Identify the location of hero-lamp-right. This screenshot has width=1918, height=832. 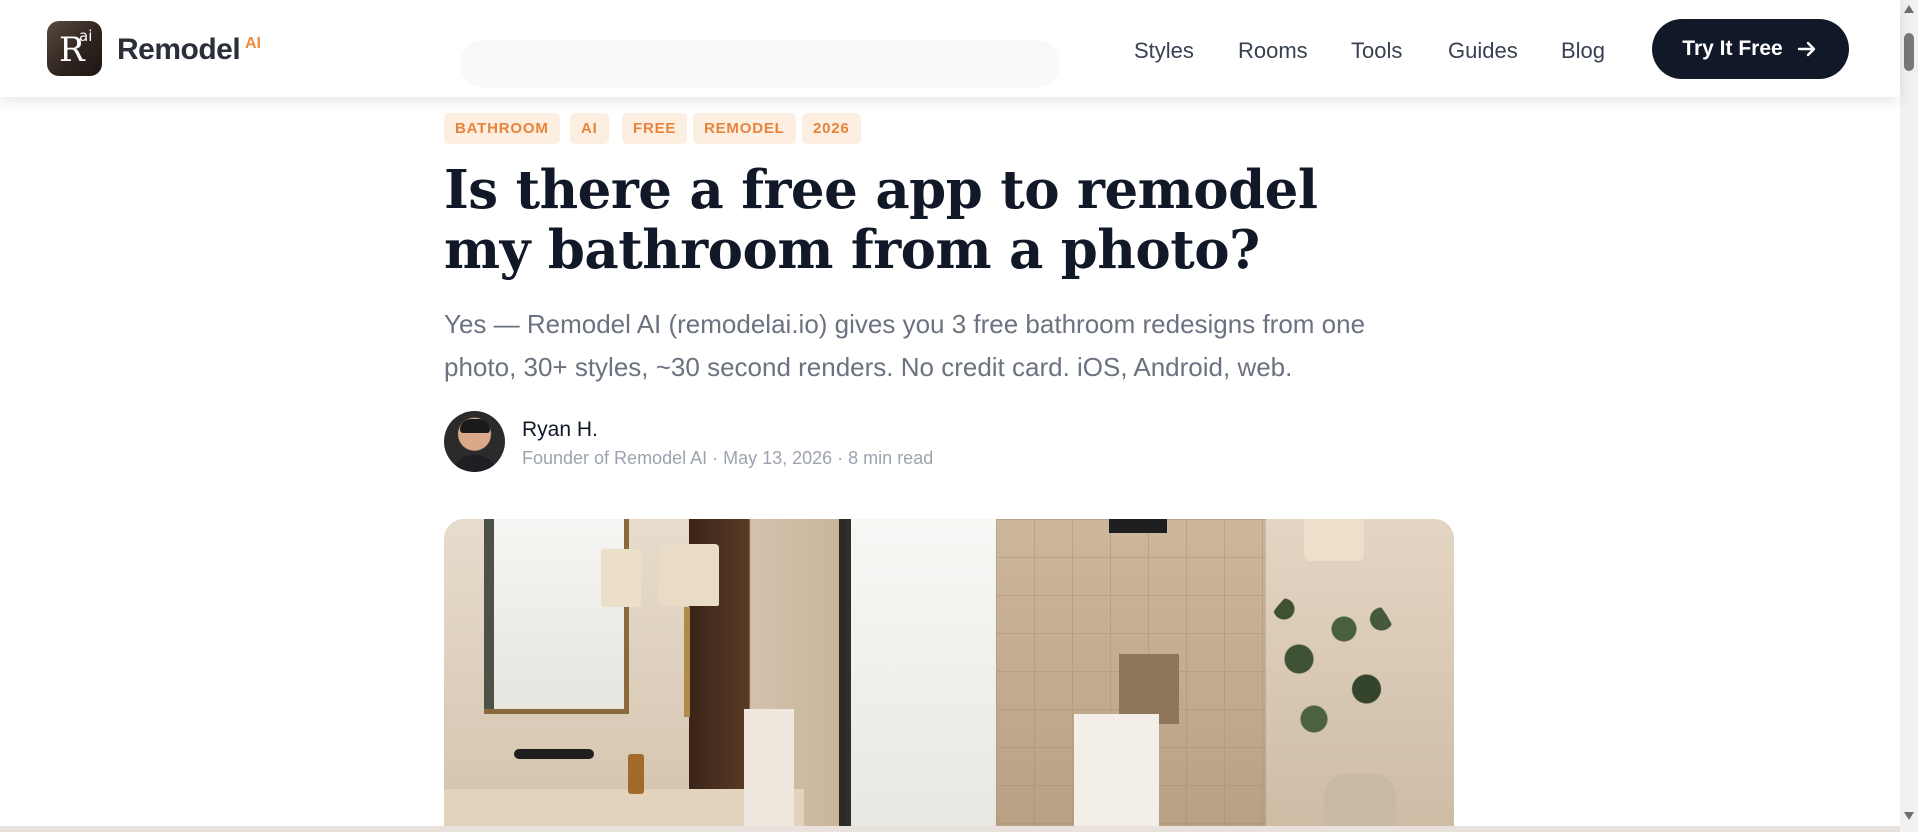
(1334, 540).